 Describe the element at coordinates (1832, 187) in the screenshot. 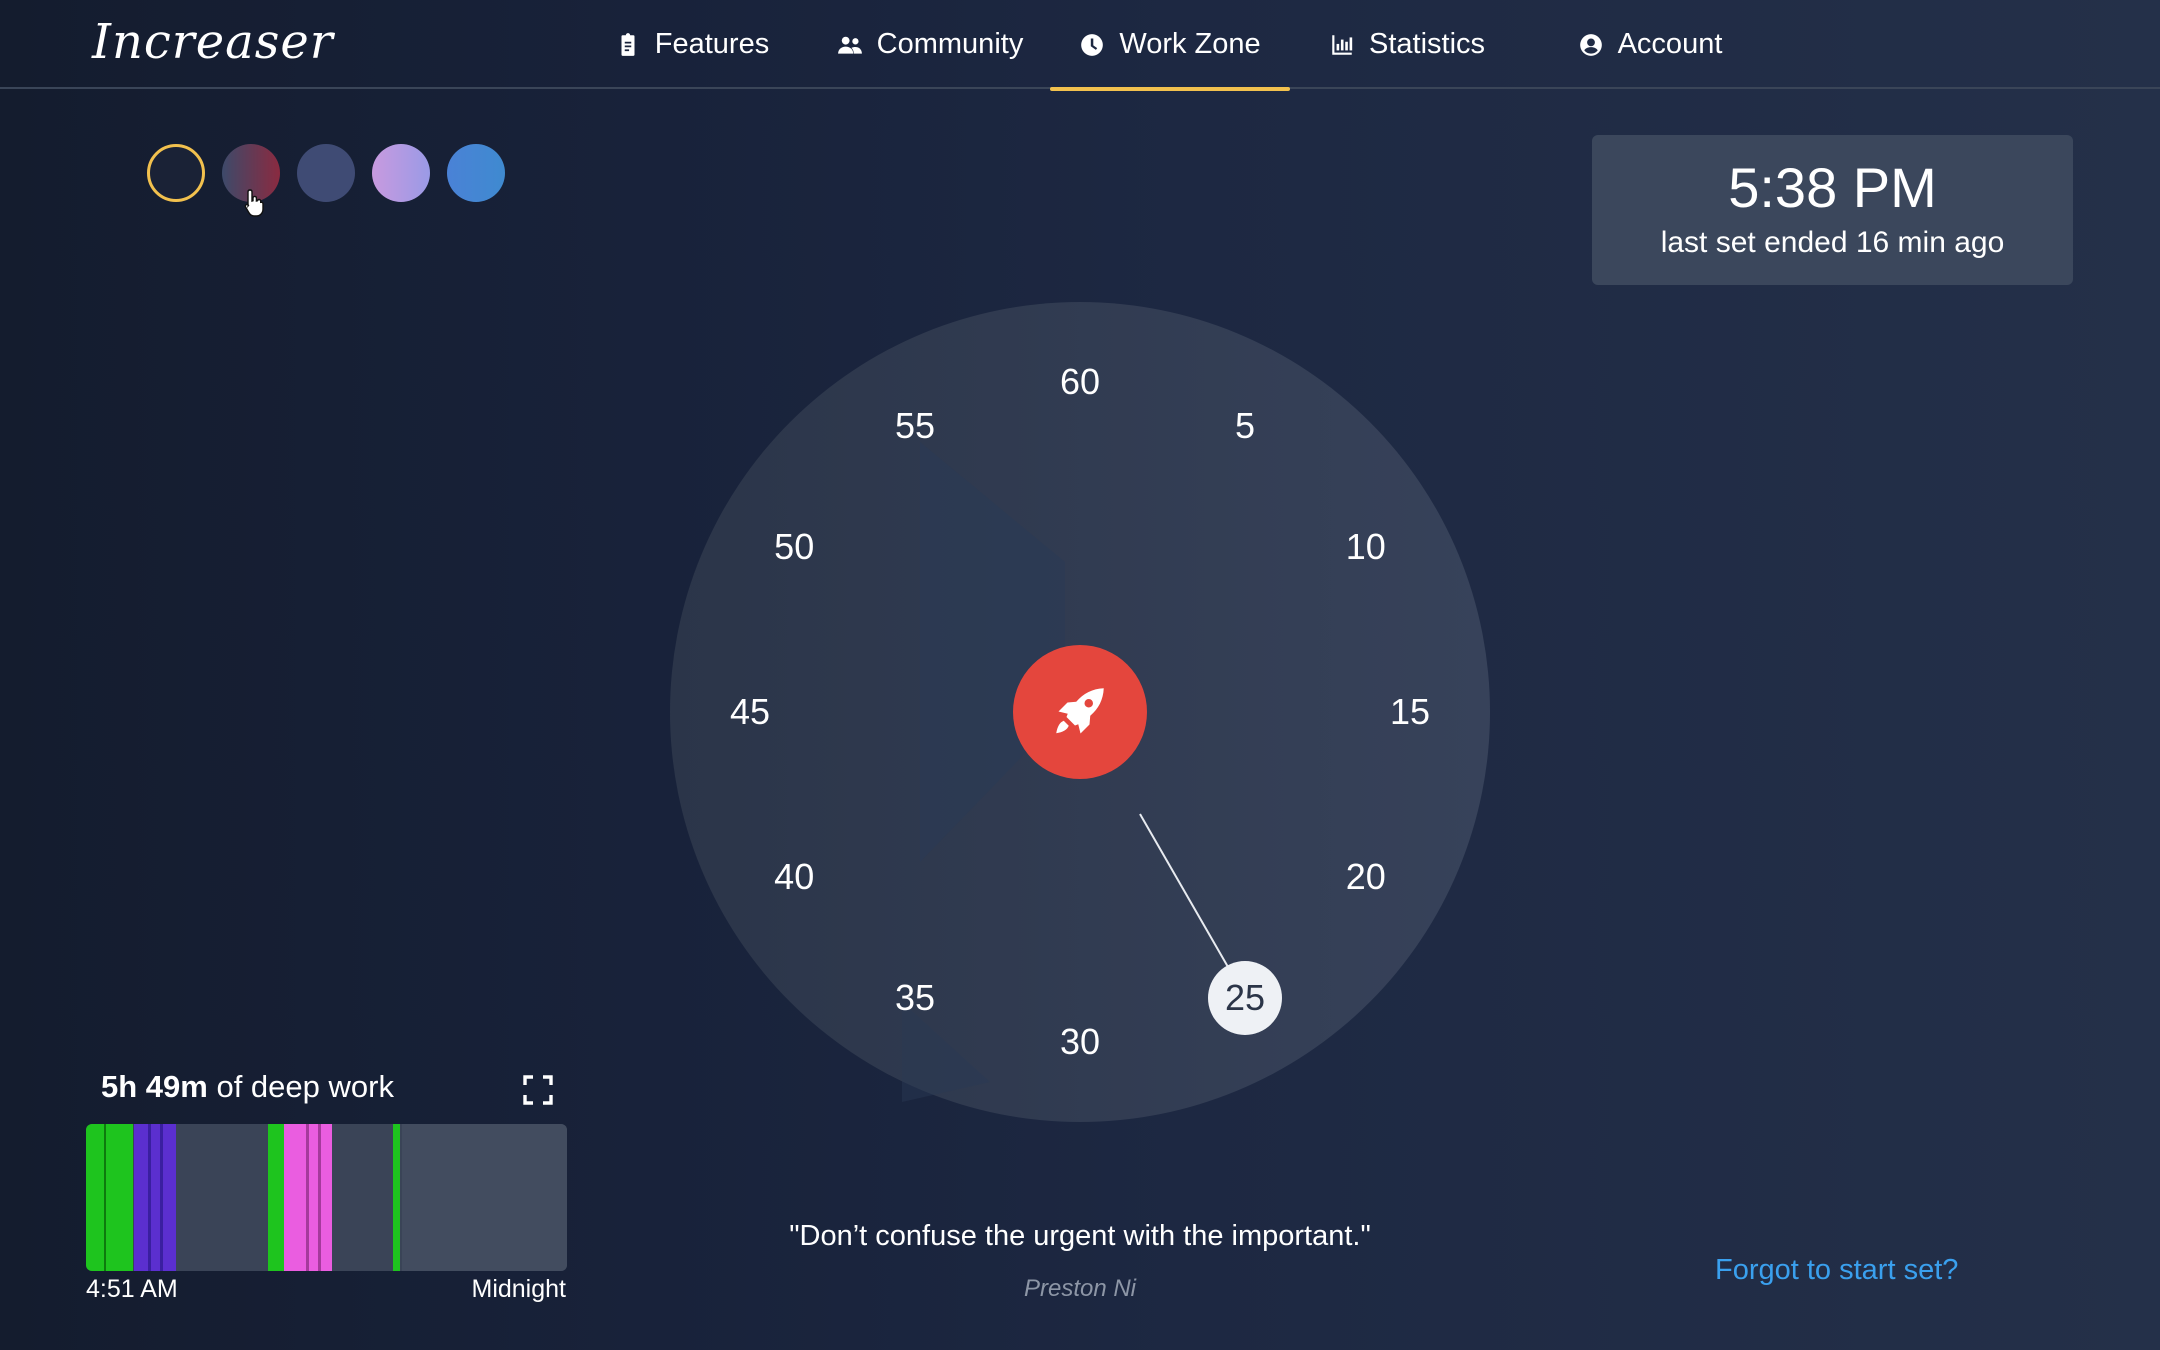

I see `current-time: 5:38 PM` at that location.